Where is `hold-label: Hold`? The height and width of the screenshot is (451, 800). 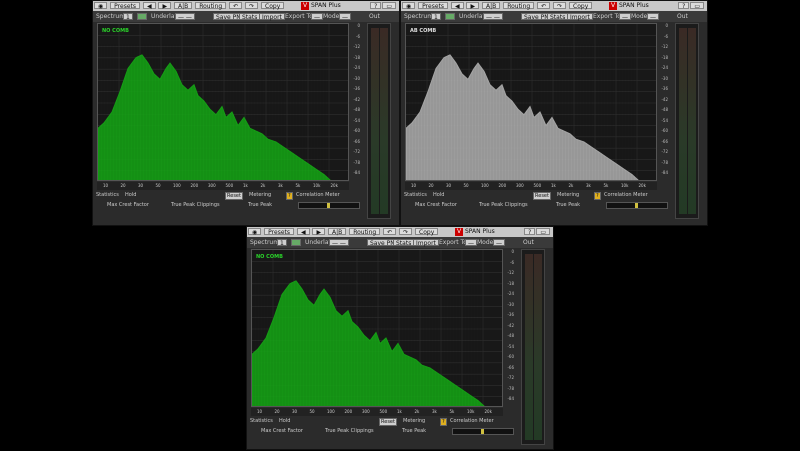 hold-label: Hold is located at coordinates (131, 195).